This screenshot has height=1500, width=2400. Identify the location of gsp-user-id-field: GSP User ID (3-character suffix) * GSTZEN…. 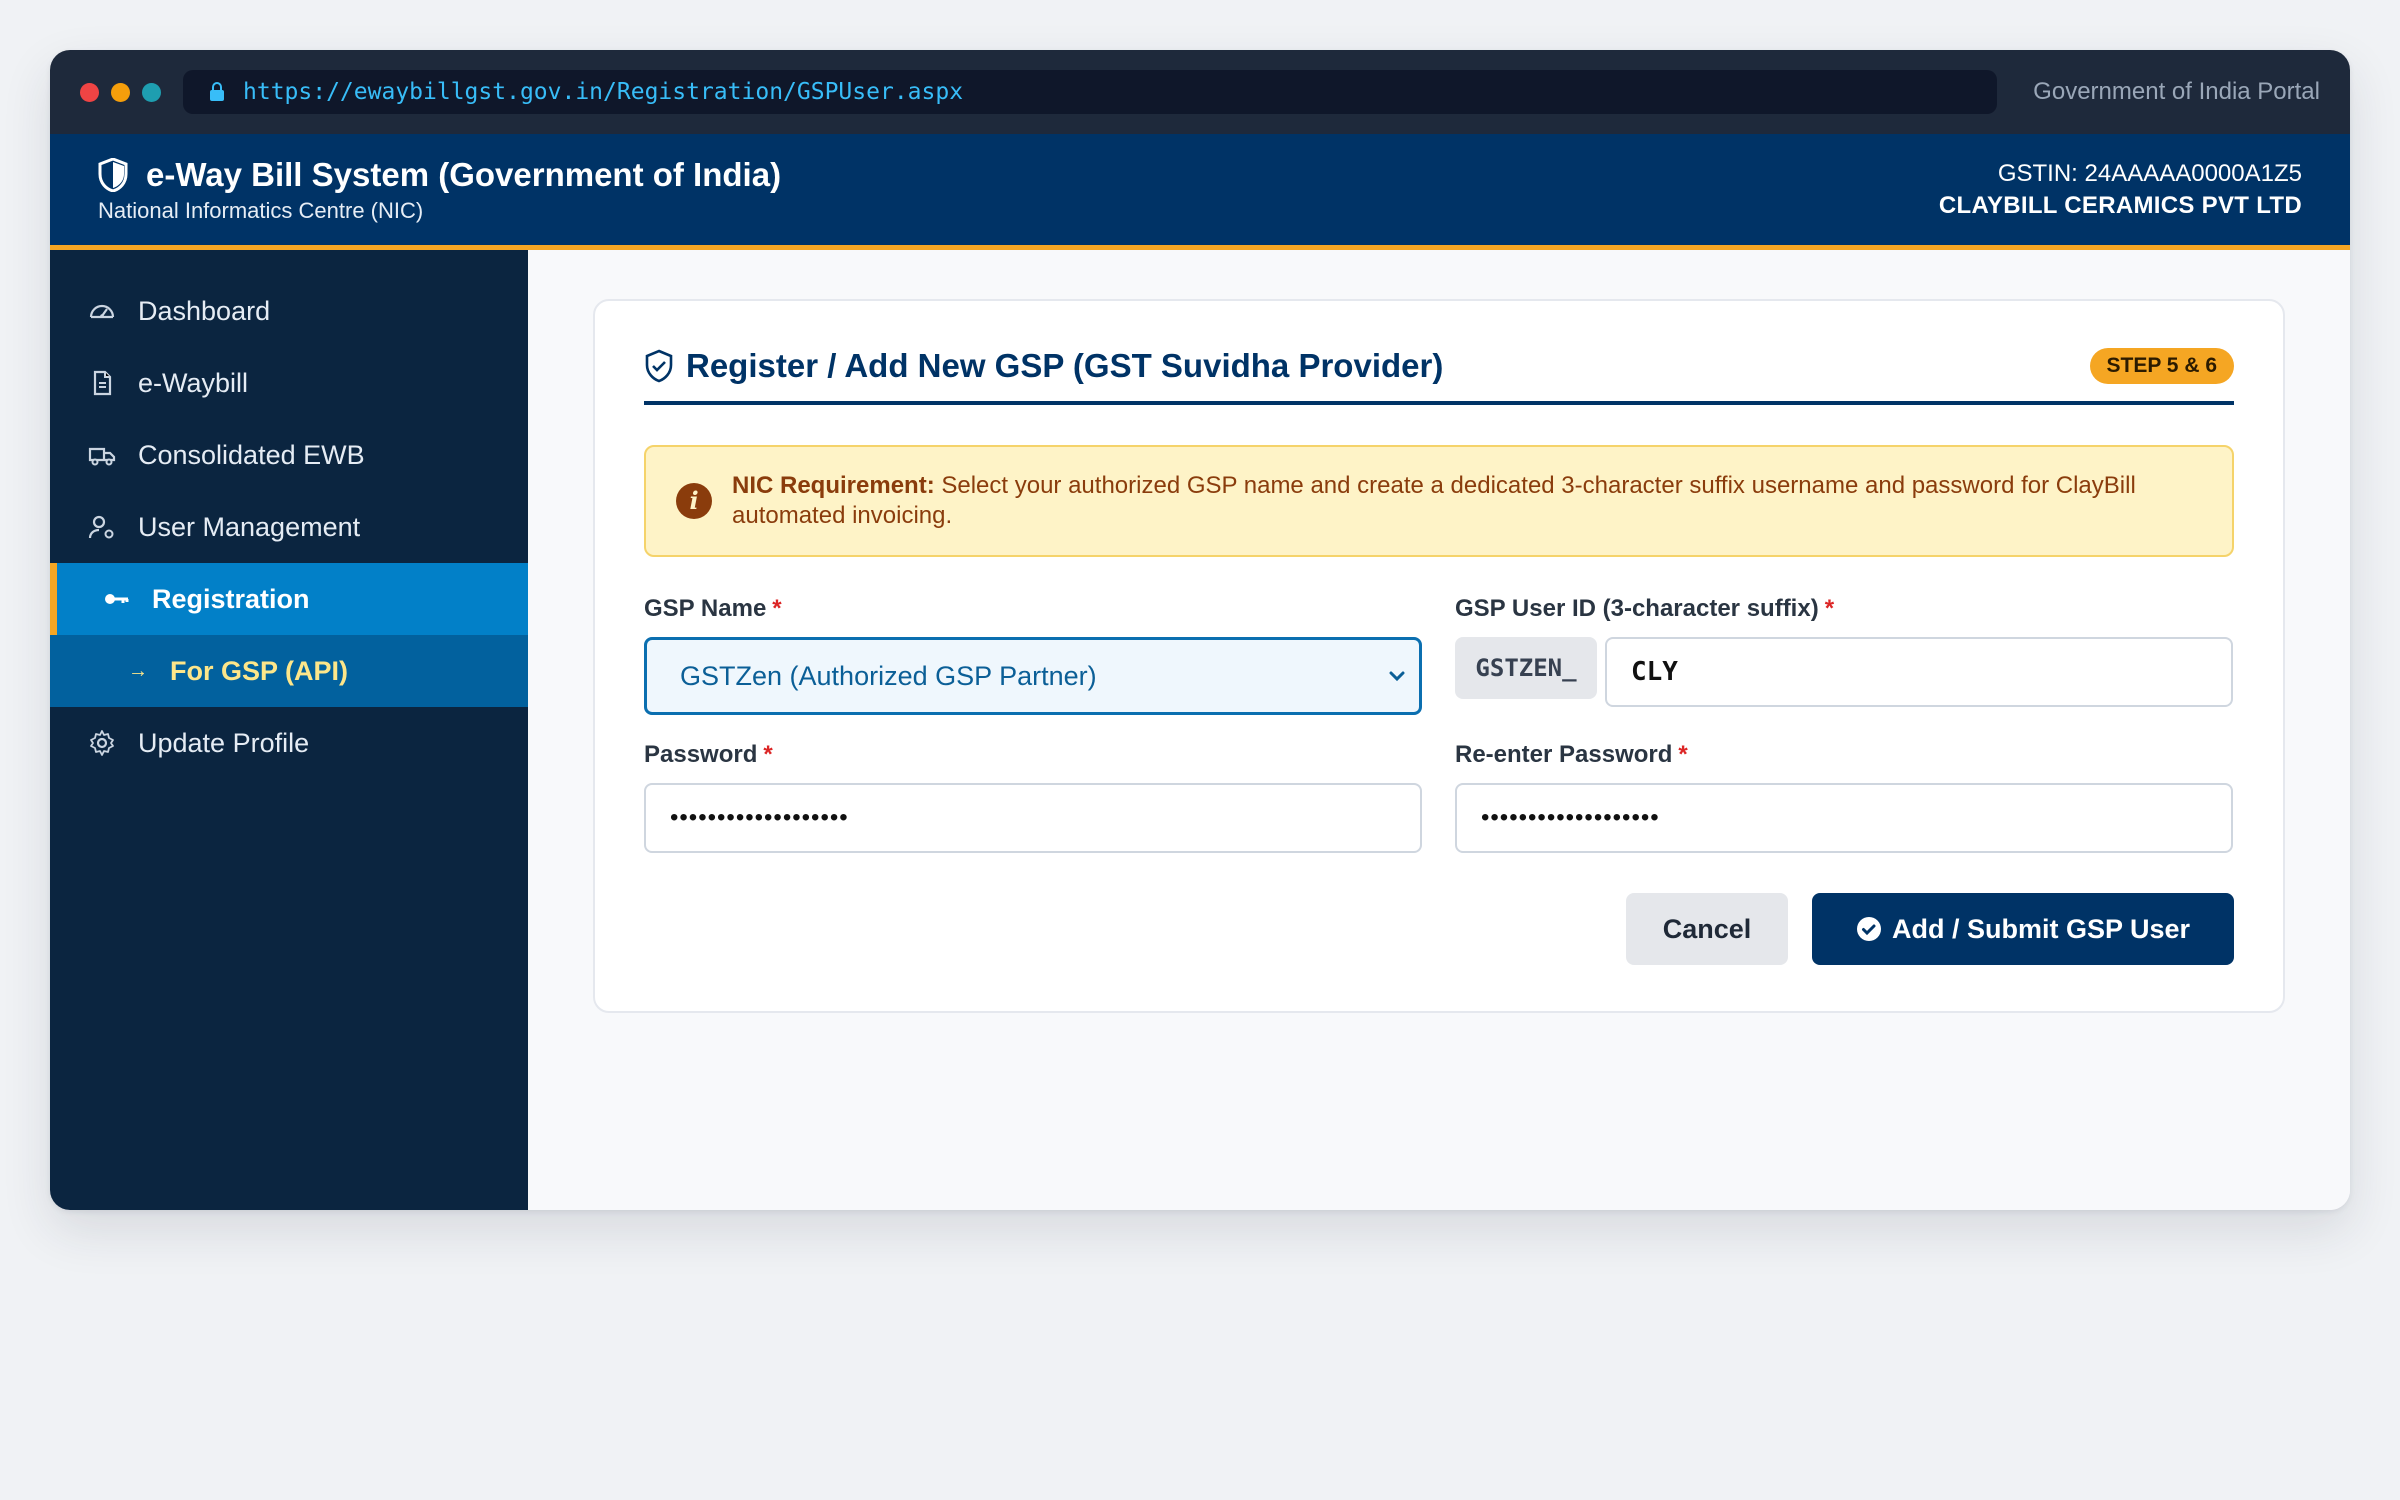
(1844, 655).